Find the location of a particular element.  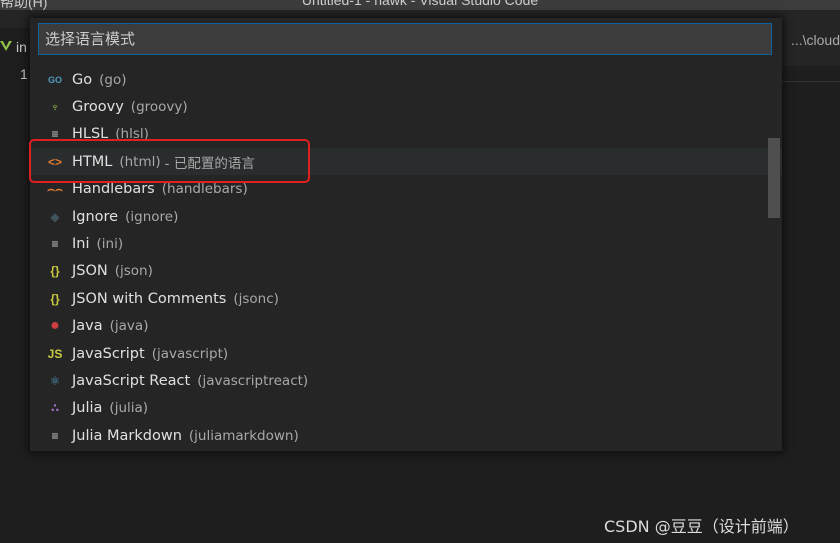

language-id: (json) is located at coordinates (133, 271).